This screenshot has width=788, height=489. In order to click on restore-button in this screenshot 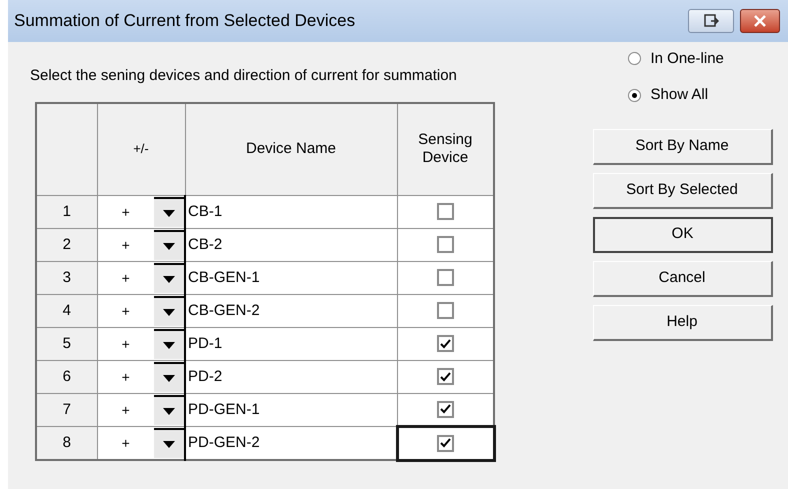, I will do `click(711, 21)`.